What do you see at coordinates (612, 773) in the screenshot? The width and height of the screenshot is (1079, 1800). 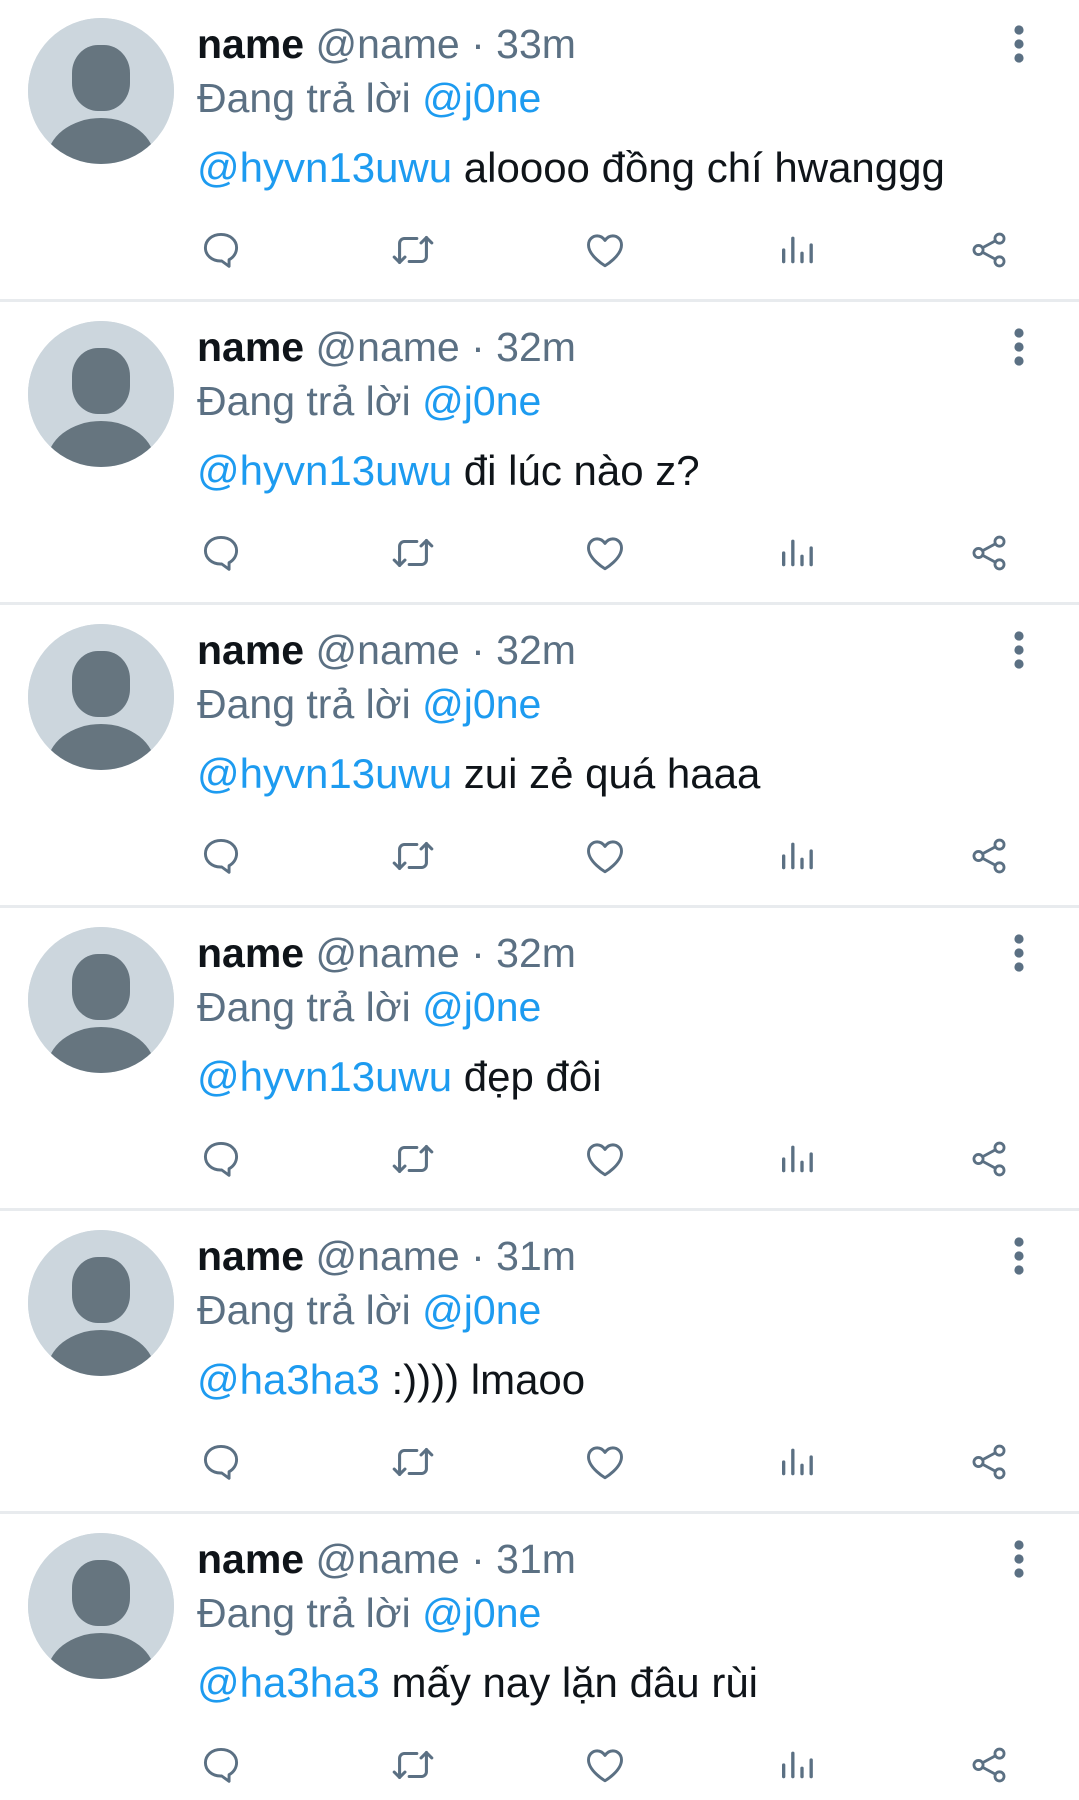 I see `text-content: zui zẻ quá haaa` at bounding box center [612, 773].